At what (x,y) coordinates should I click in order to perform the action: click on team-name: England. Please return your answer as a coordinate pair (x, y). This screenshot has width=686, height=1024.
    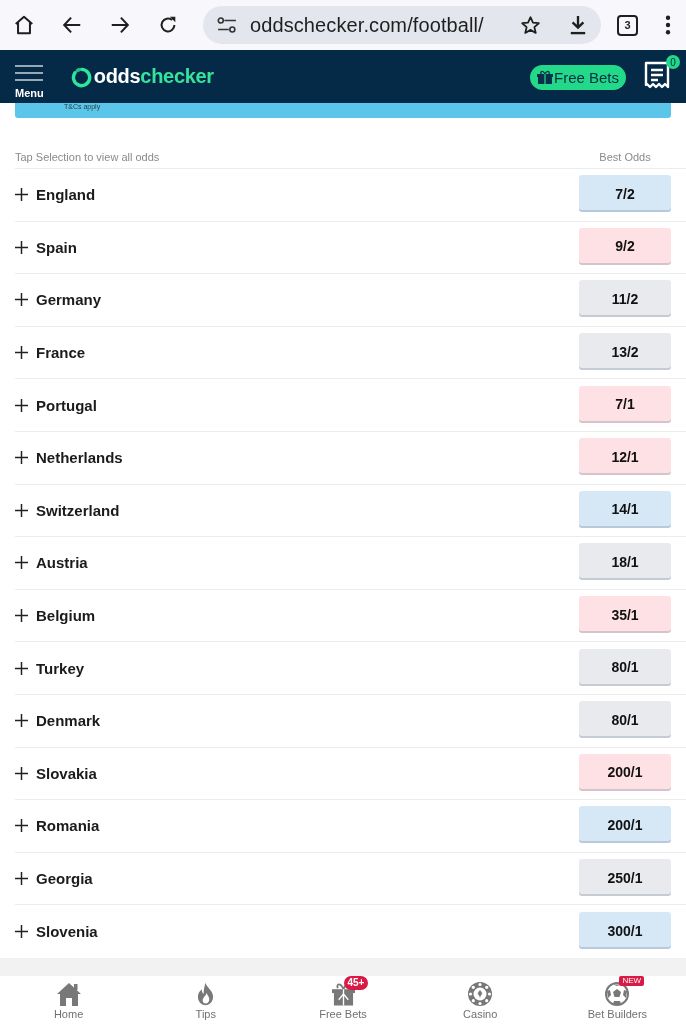
    Looking at the image, I should click on (66, 195).